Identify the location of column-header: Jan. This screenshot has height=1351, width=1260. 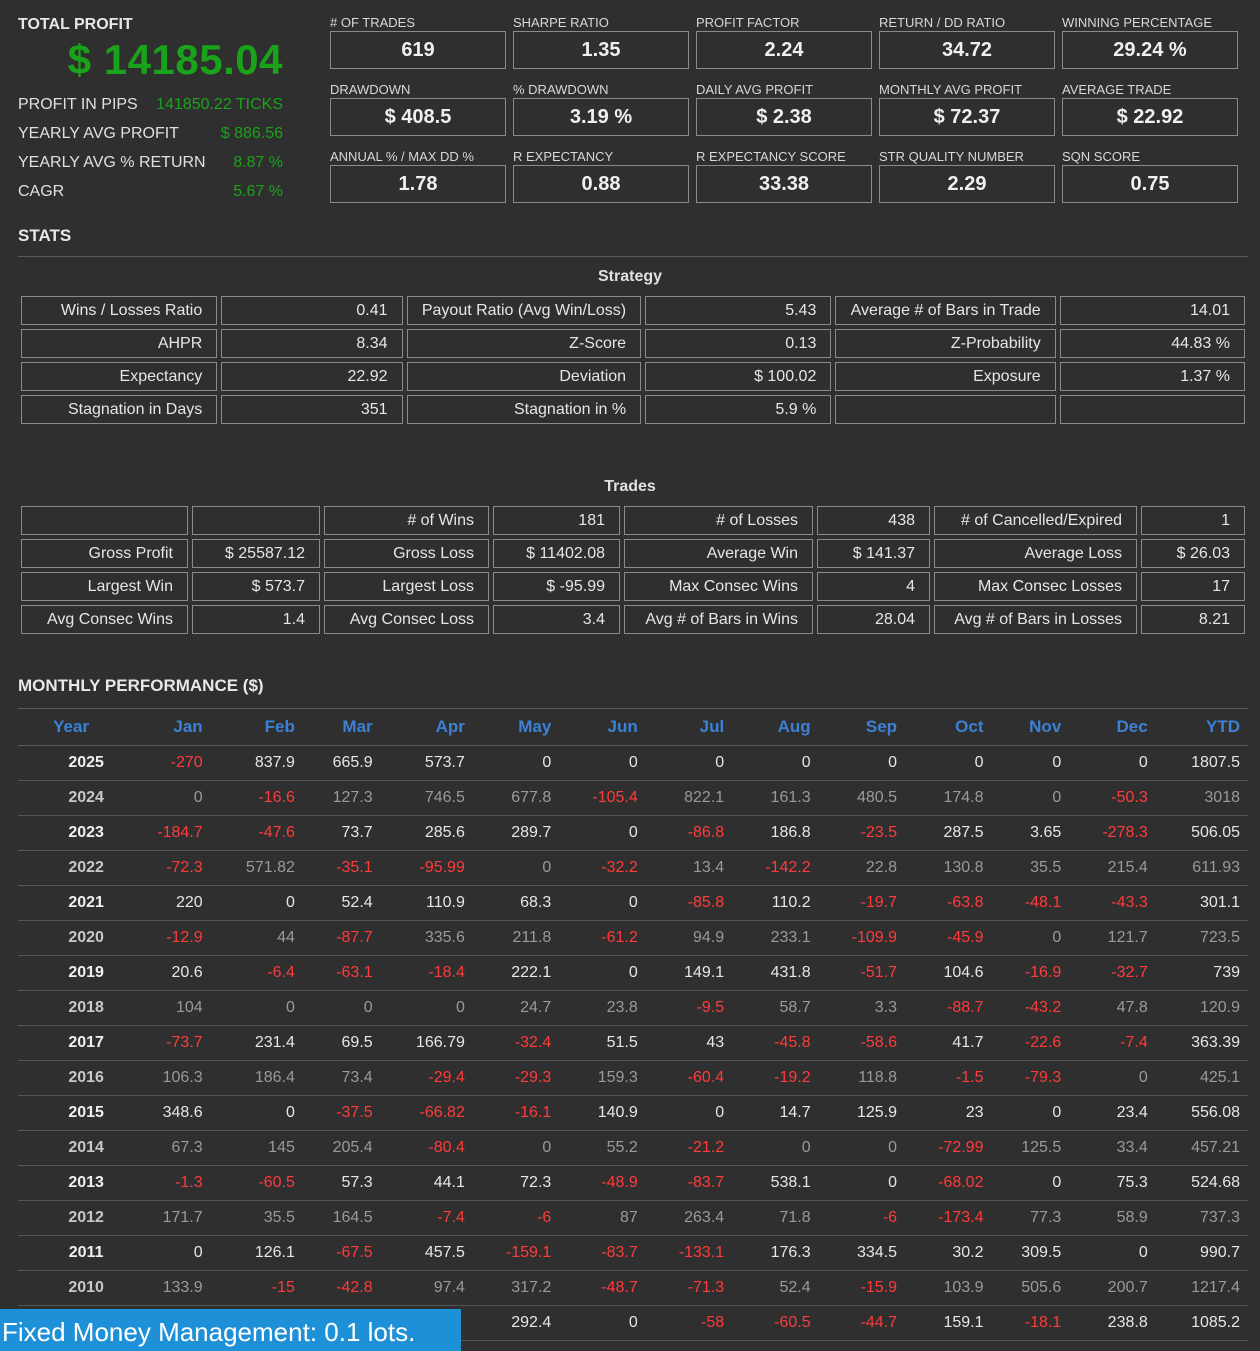
(167, 727).